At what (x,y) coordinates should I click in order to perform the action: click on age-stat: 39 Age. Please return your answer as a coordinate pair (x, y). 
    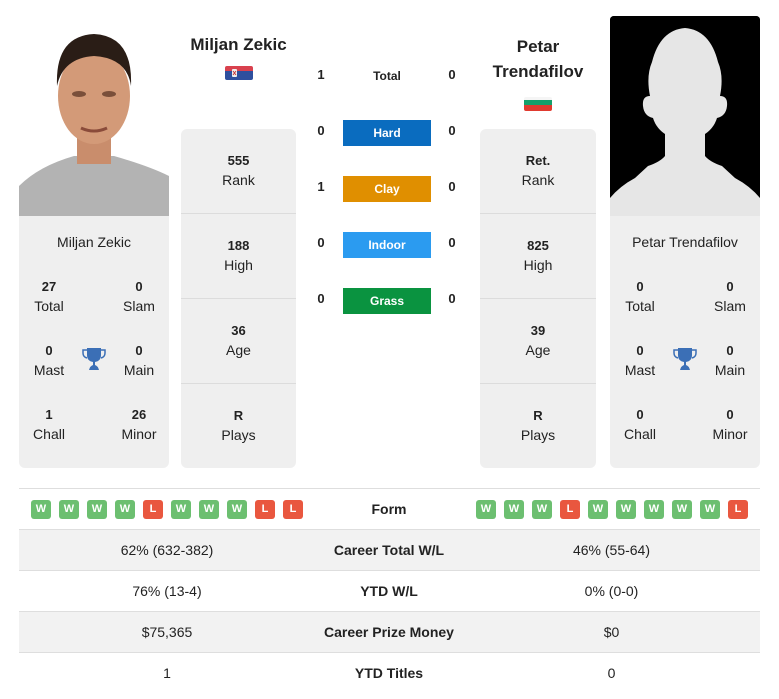
    Looking at the image, I should click on (538, 341).